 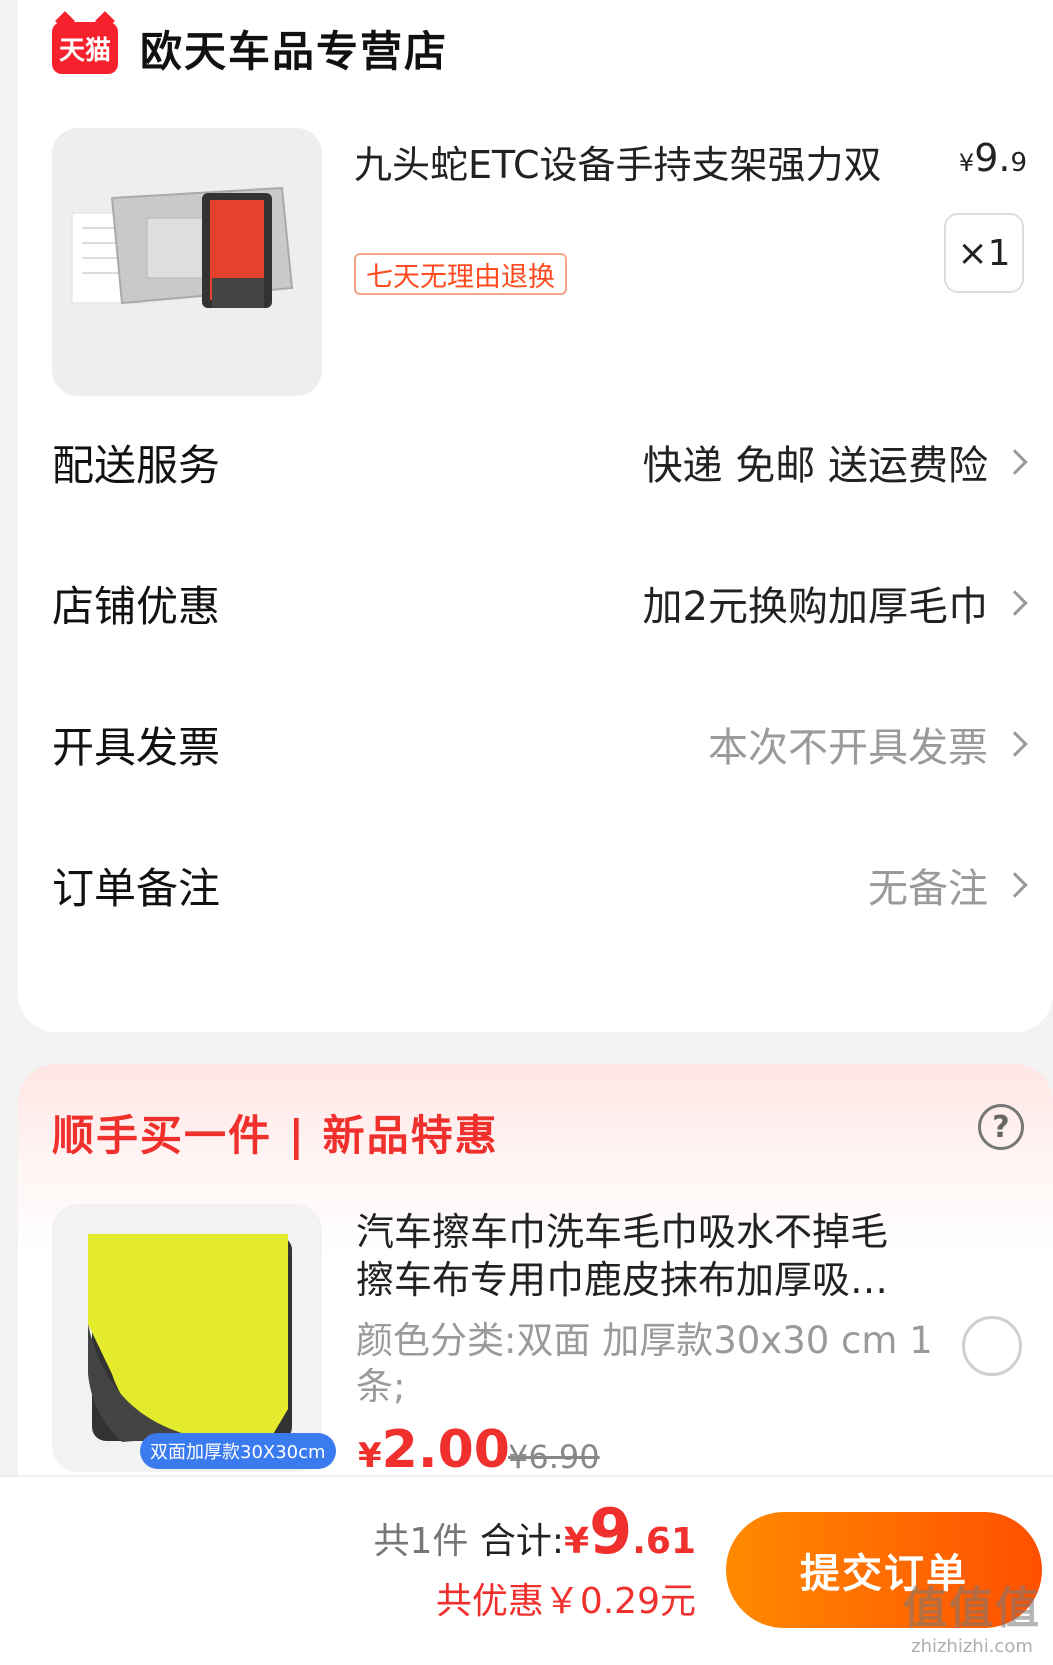 I want to click on order-summary: 共1件 合计:¥9.61 共优惠￥0.29元, so click(x=535, y=1559).